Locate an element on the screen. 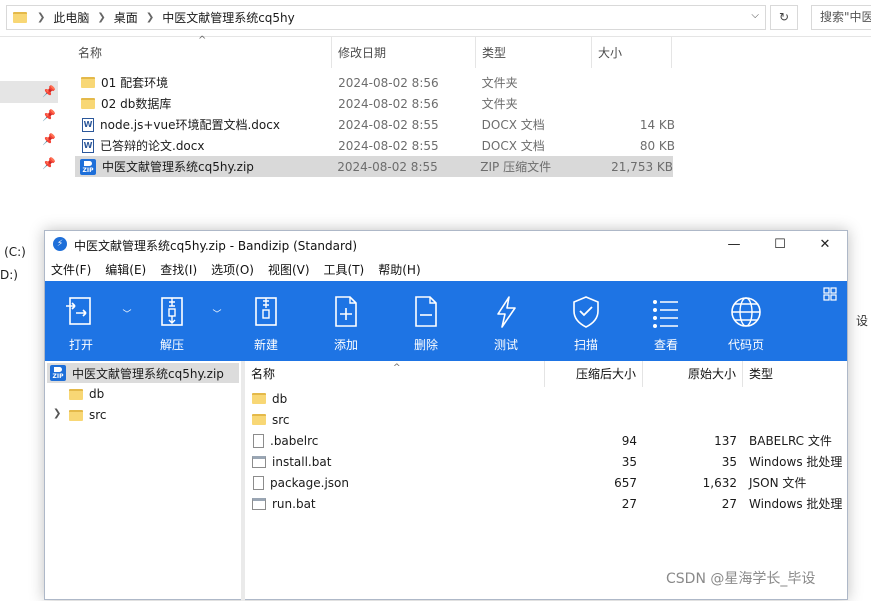 Image resolution: width=871 pixels, height=601 pixels. file-type: 文件夹 is located at coordinates (499, 83).